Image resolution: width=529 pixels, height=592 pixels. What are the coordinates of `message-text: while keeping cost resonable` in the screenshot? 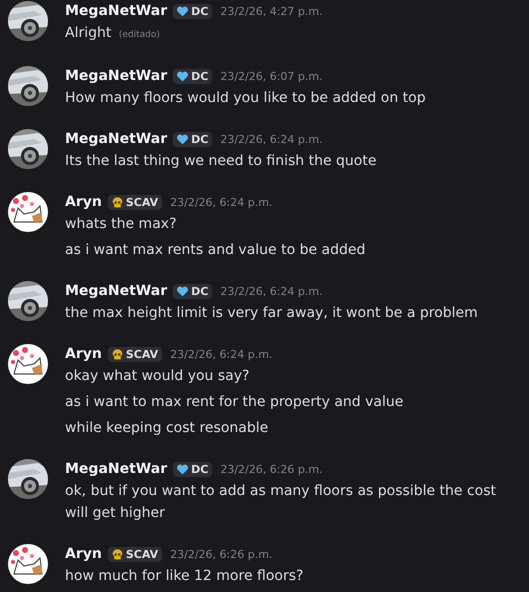 It's located at (166, 428).